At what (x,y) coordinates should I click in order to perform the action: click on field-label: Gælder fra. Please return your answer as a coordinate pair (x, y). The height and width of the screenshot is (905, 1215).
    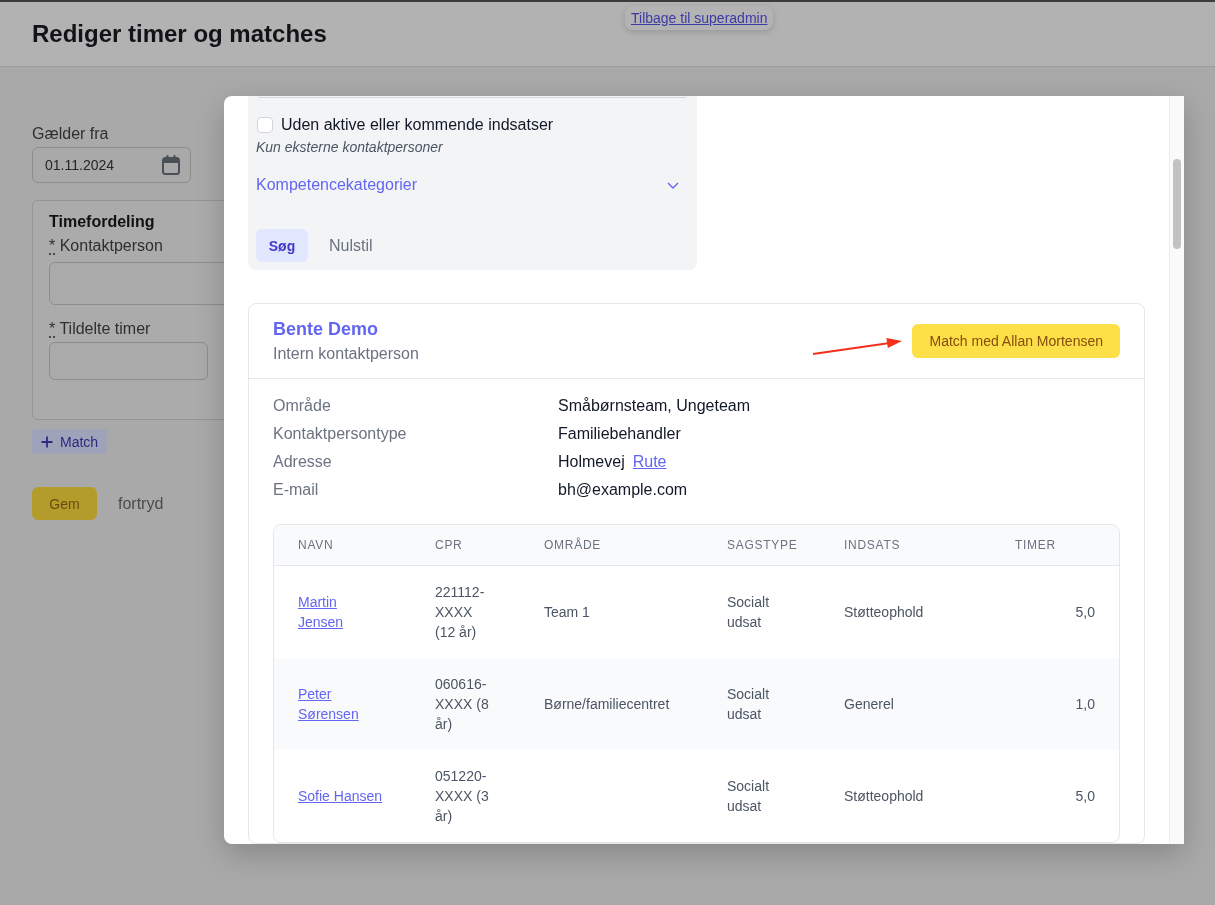
    Looking at the image, I should click on (70, 134).